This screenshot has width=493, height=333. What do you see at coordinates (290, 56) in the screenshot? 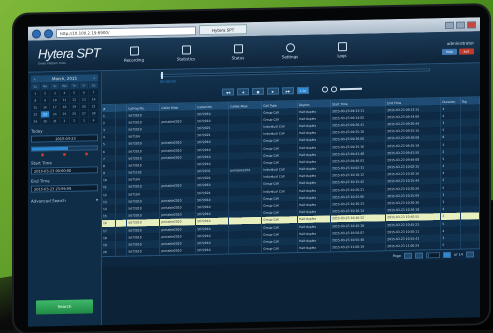
I see `nav-label: Settings` at bounding box center [290, 56].